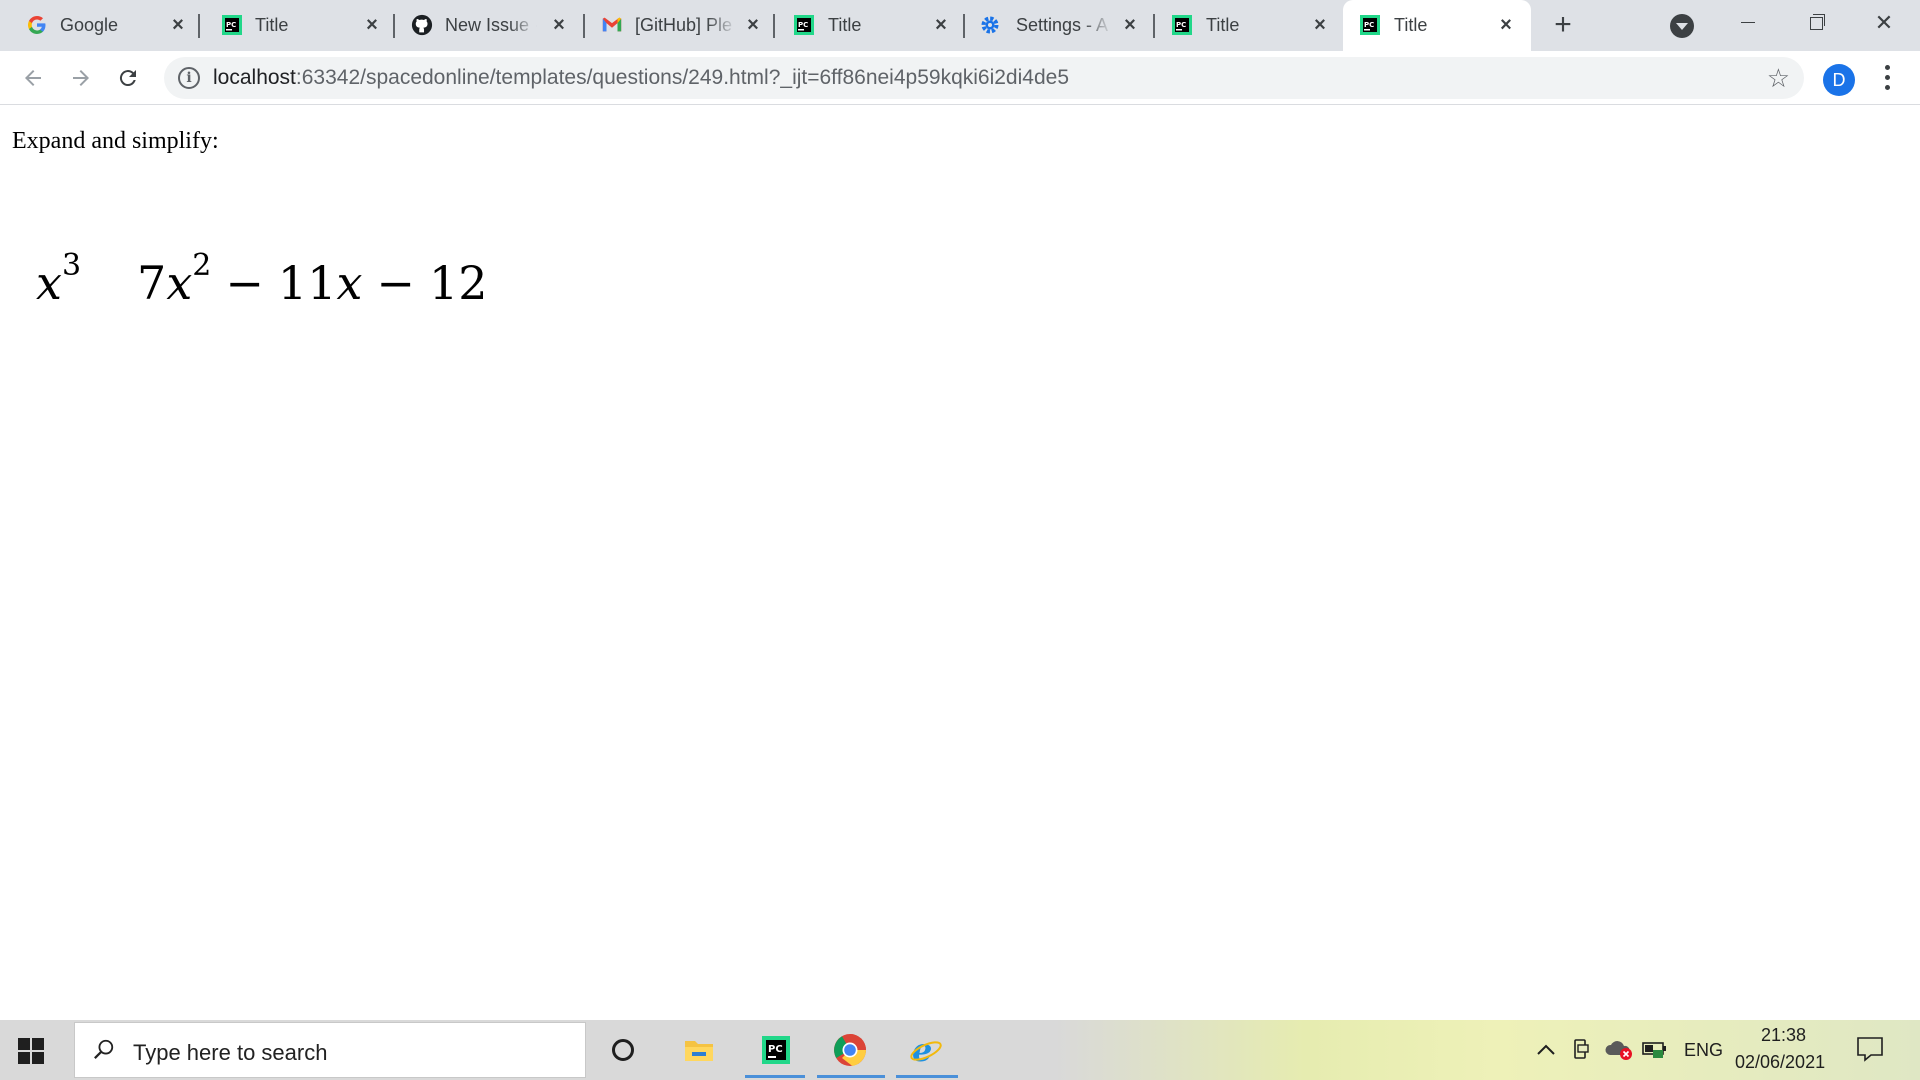  Describe the element at coordinates (37, 25) in the screenshot. I see `google-icon` at that location.